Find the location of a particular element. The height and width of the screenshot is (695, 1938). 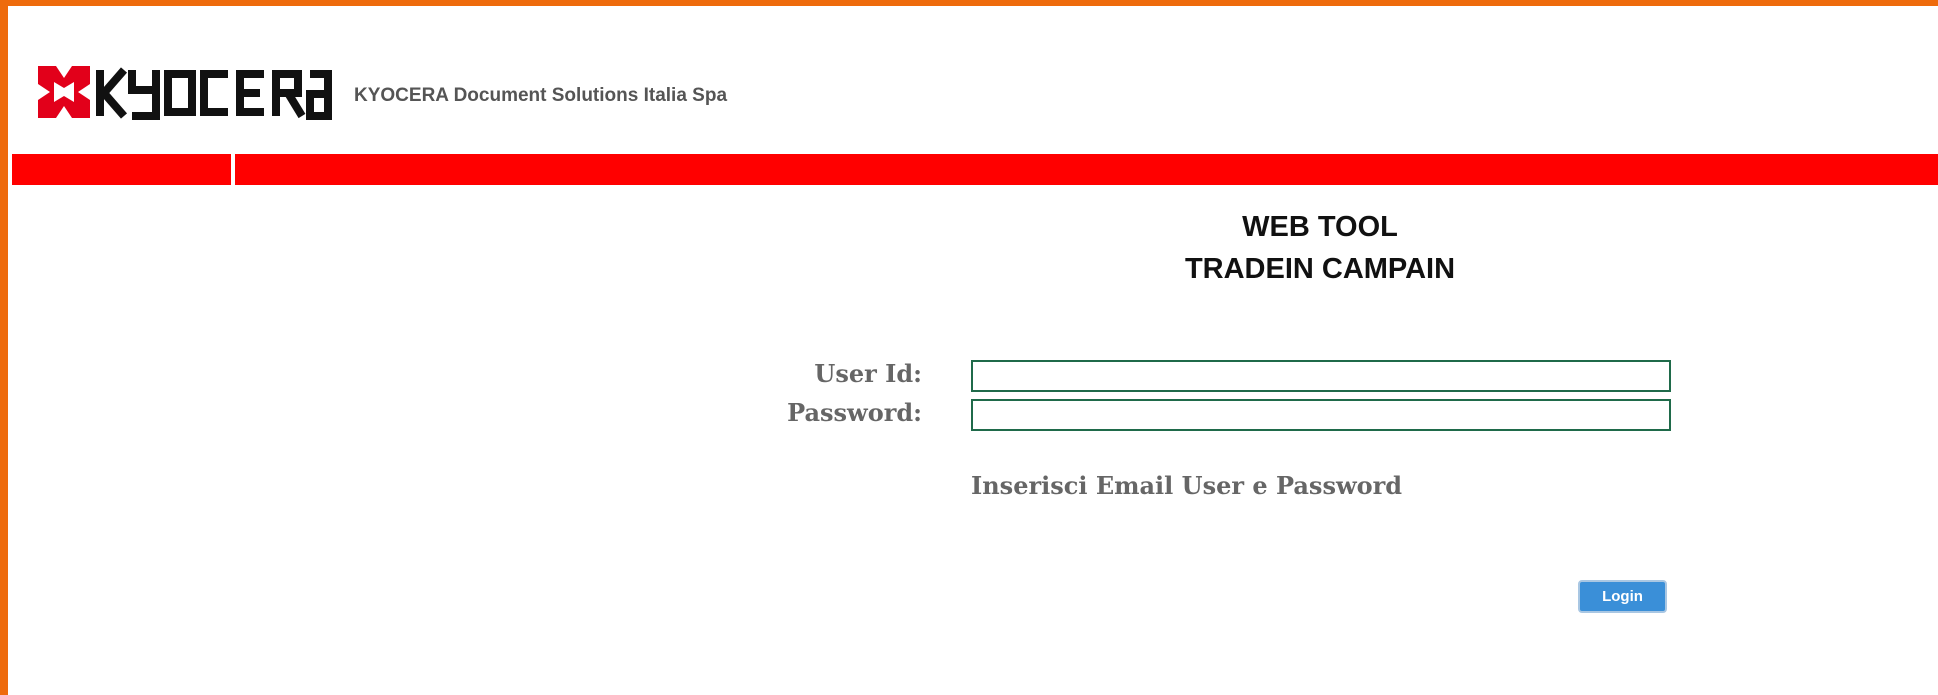

page-title: WEB TOOL TRADEIN CAMPAIN is located at coordinates (1320, 248).